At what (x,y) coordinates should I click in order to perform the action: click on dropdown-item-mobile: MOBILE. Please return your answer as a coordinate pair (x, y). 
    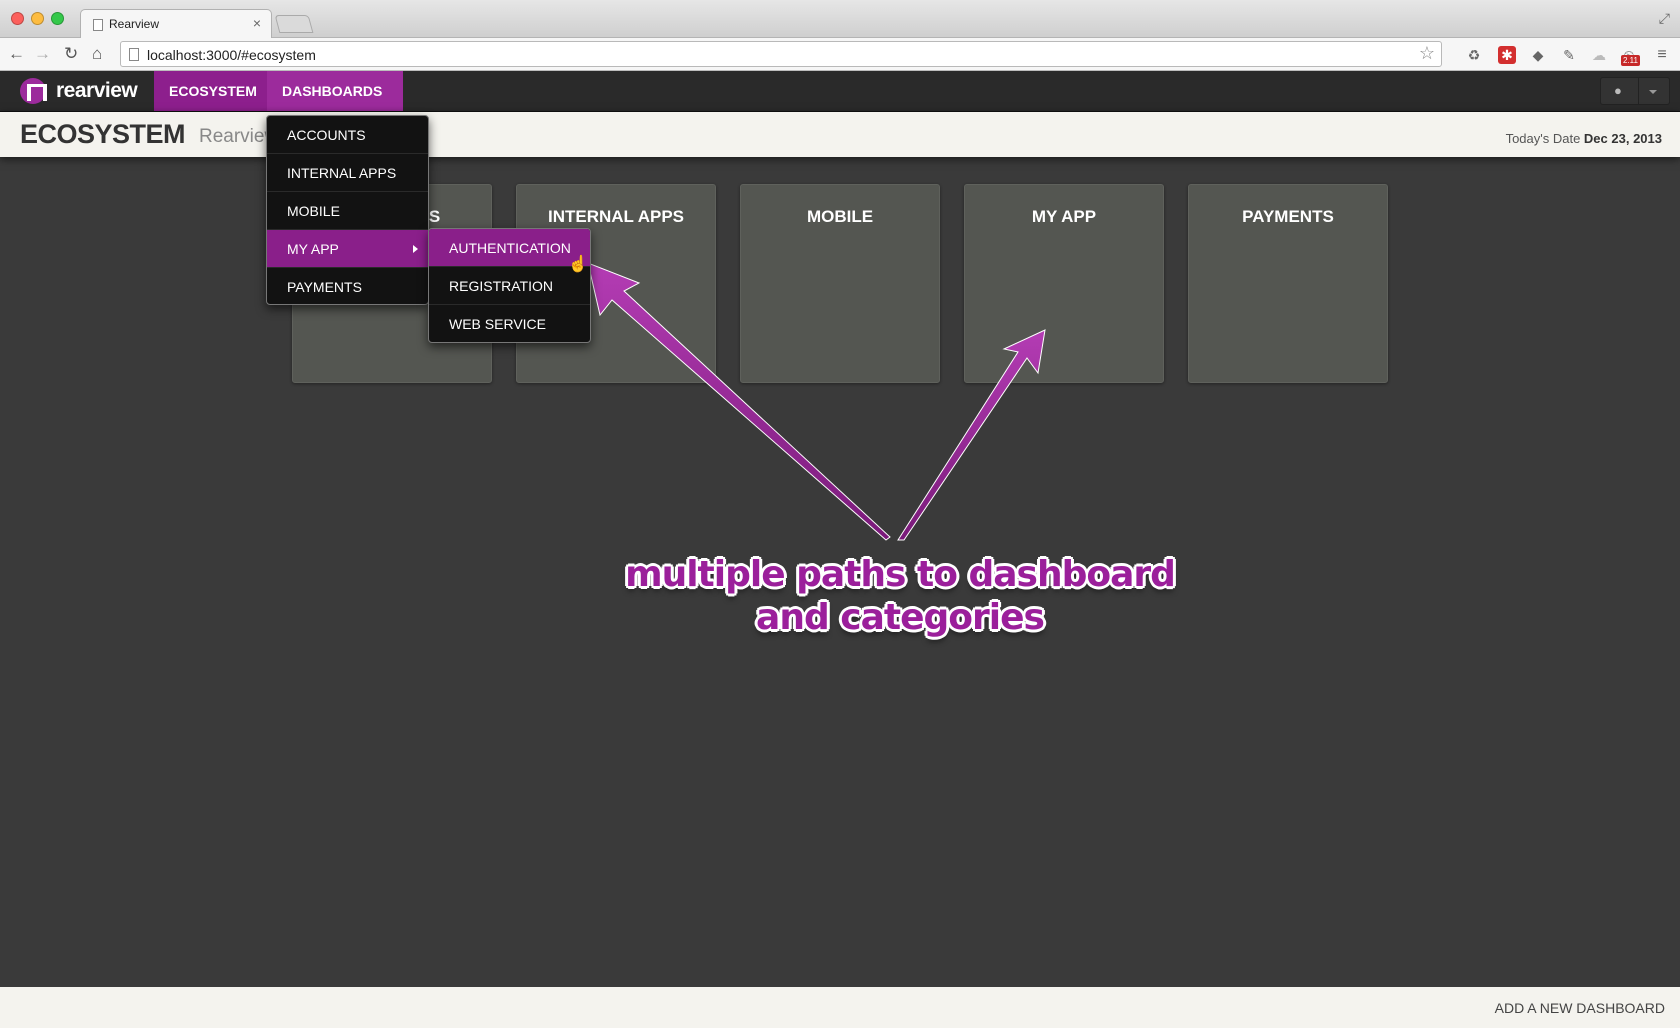
    Looking at the image, I should click on (347, 211).